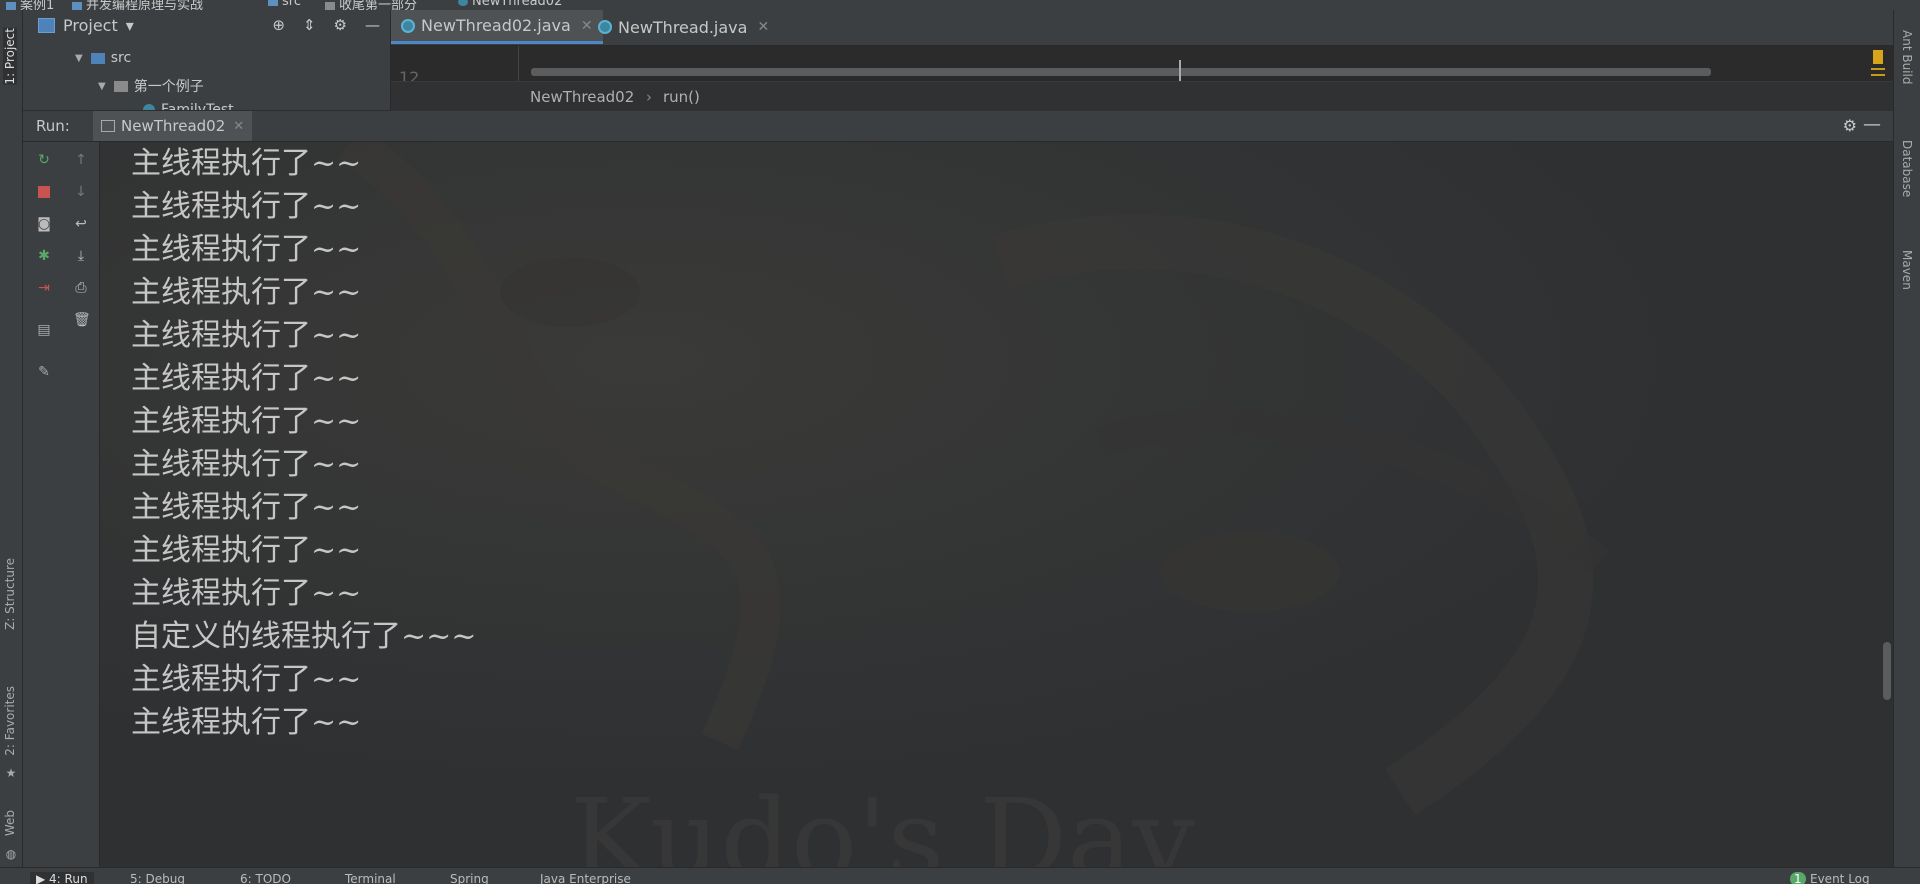  What do you see at coordinates (44, 160) in the screenshot?
I see `rerun-icon: ↻` at bounding box center [44, 160].